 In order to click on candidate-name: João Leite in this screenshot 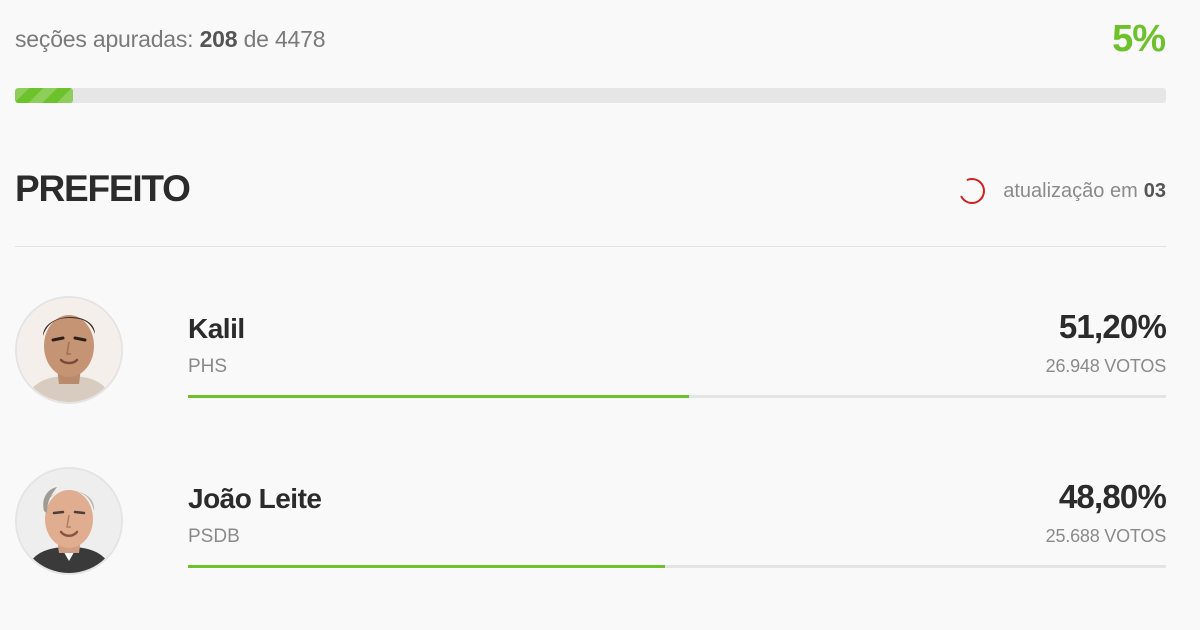, I will do `click(255, 498)`.